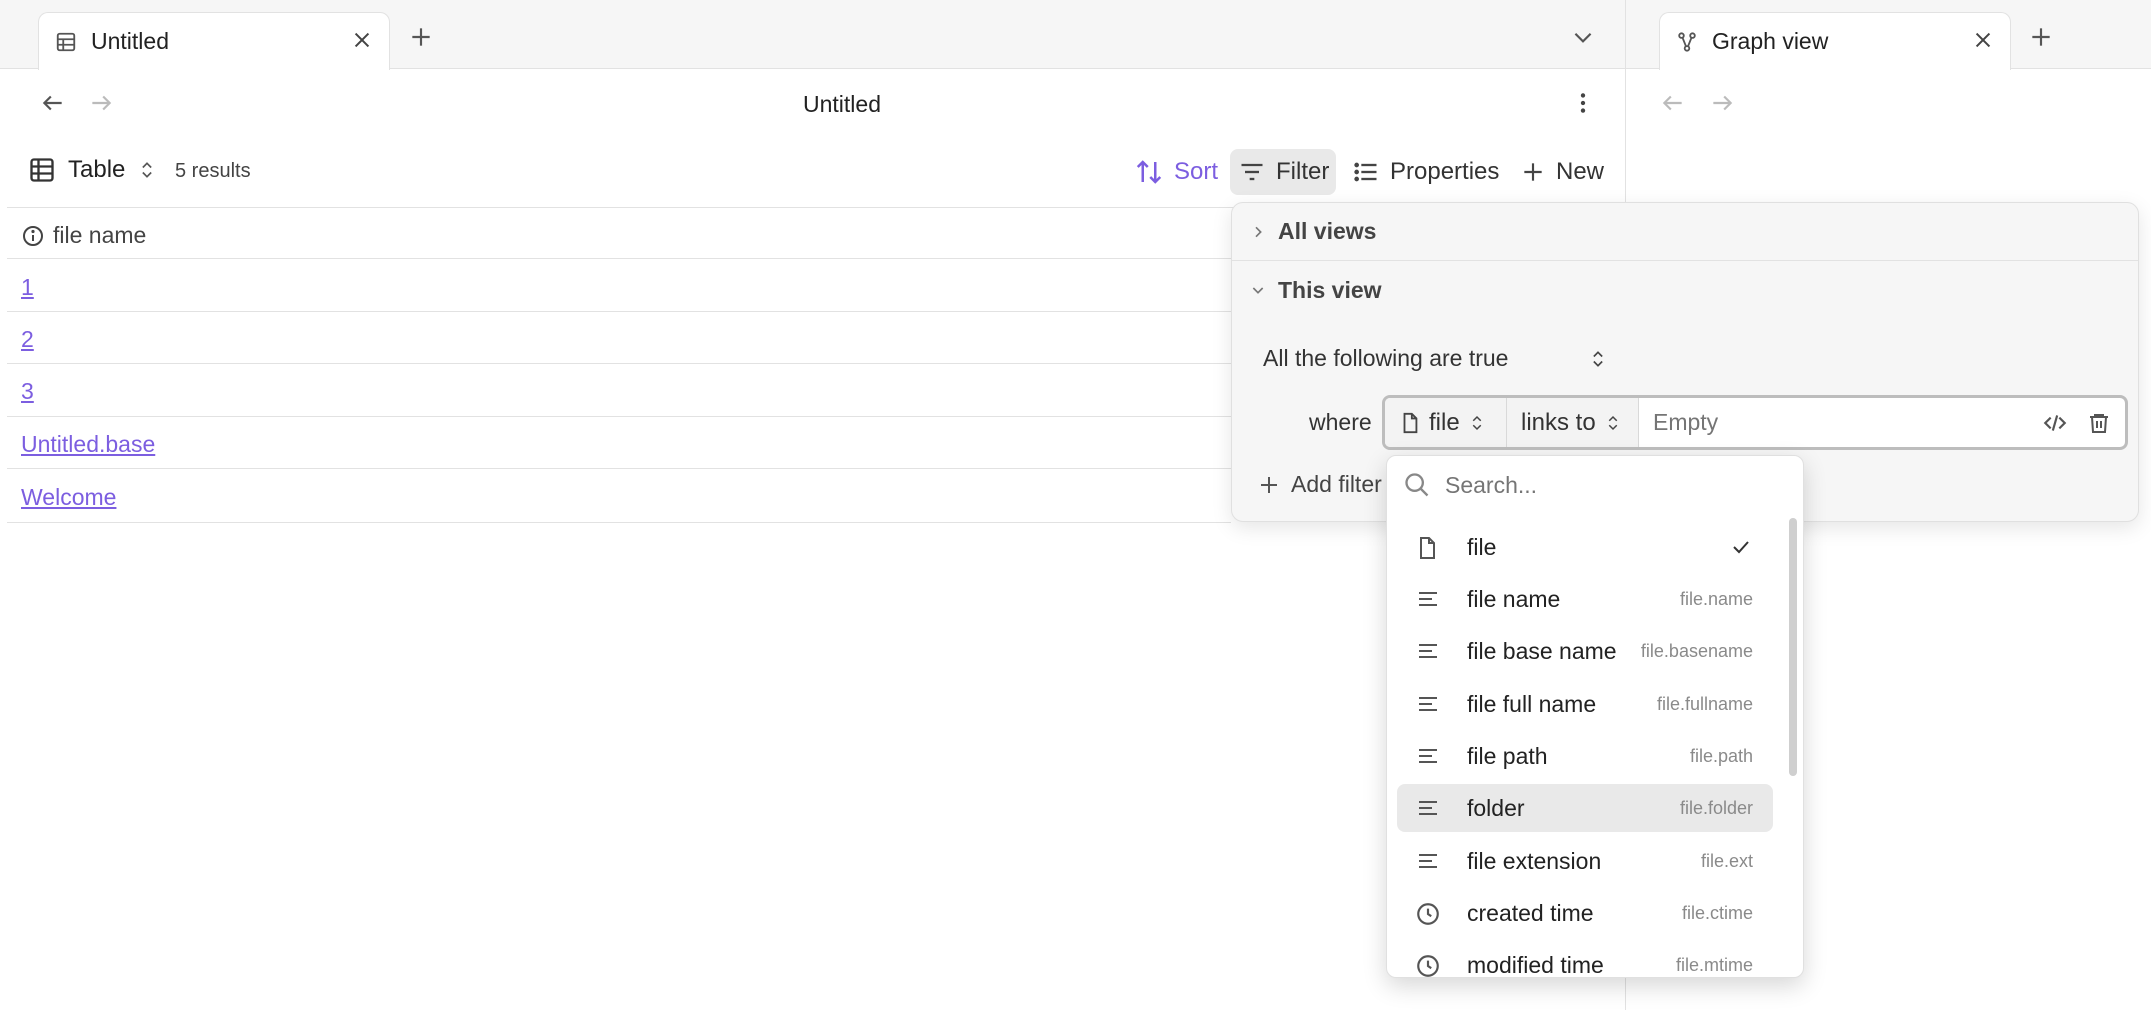 This screenshot has height=1010, width=2151. I want to click on where-label: where, so click(1340, 422).